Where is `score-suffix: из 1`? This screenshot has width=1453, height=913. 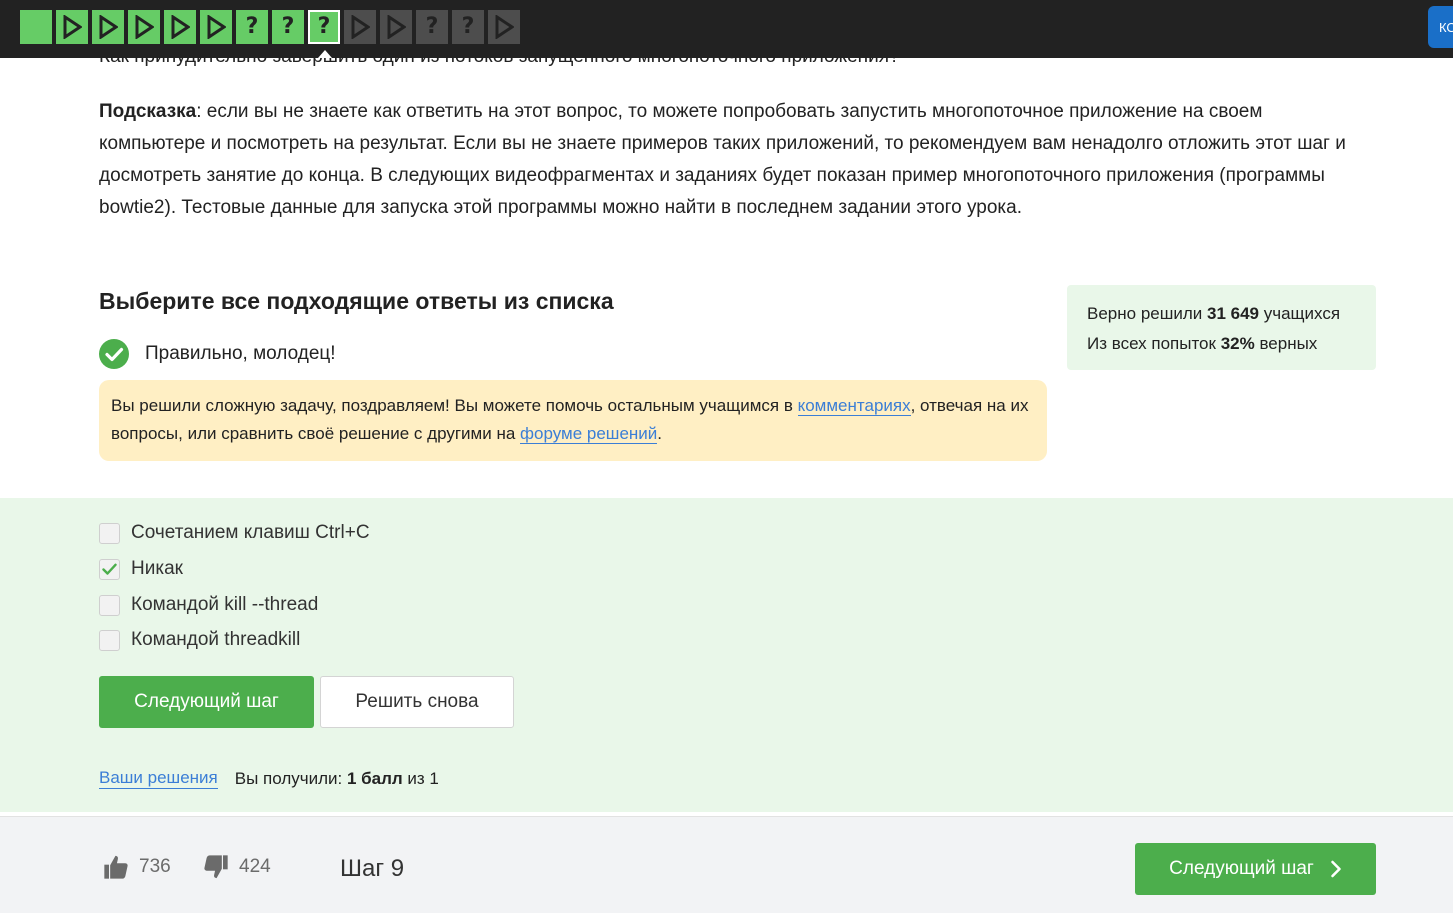 score-suffix: из 1 is located at coordinates (420, 778).